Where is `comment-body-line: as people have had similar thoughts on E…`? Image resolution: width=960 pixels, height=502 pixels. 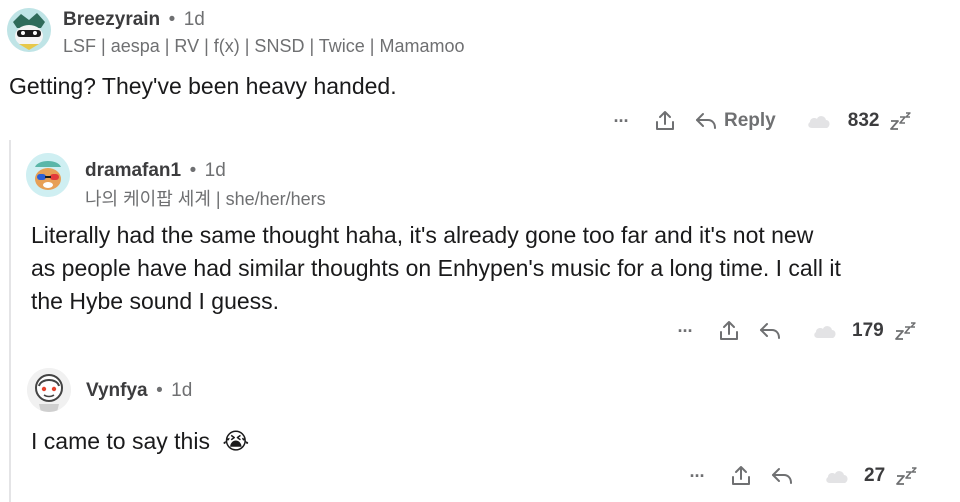 comment-body-line: as people have had similar thoughts on E… is located at coordinates (436, 268).